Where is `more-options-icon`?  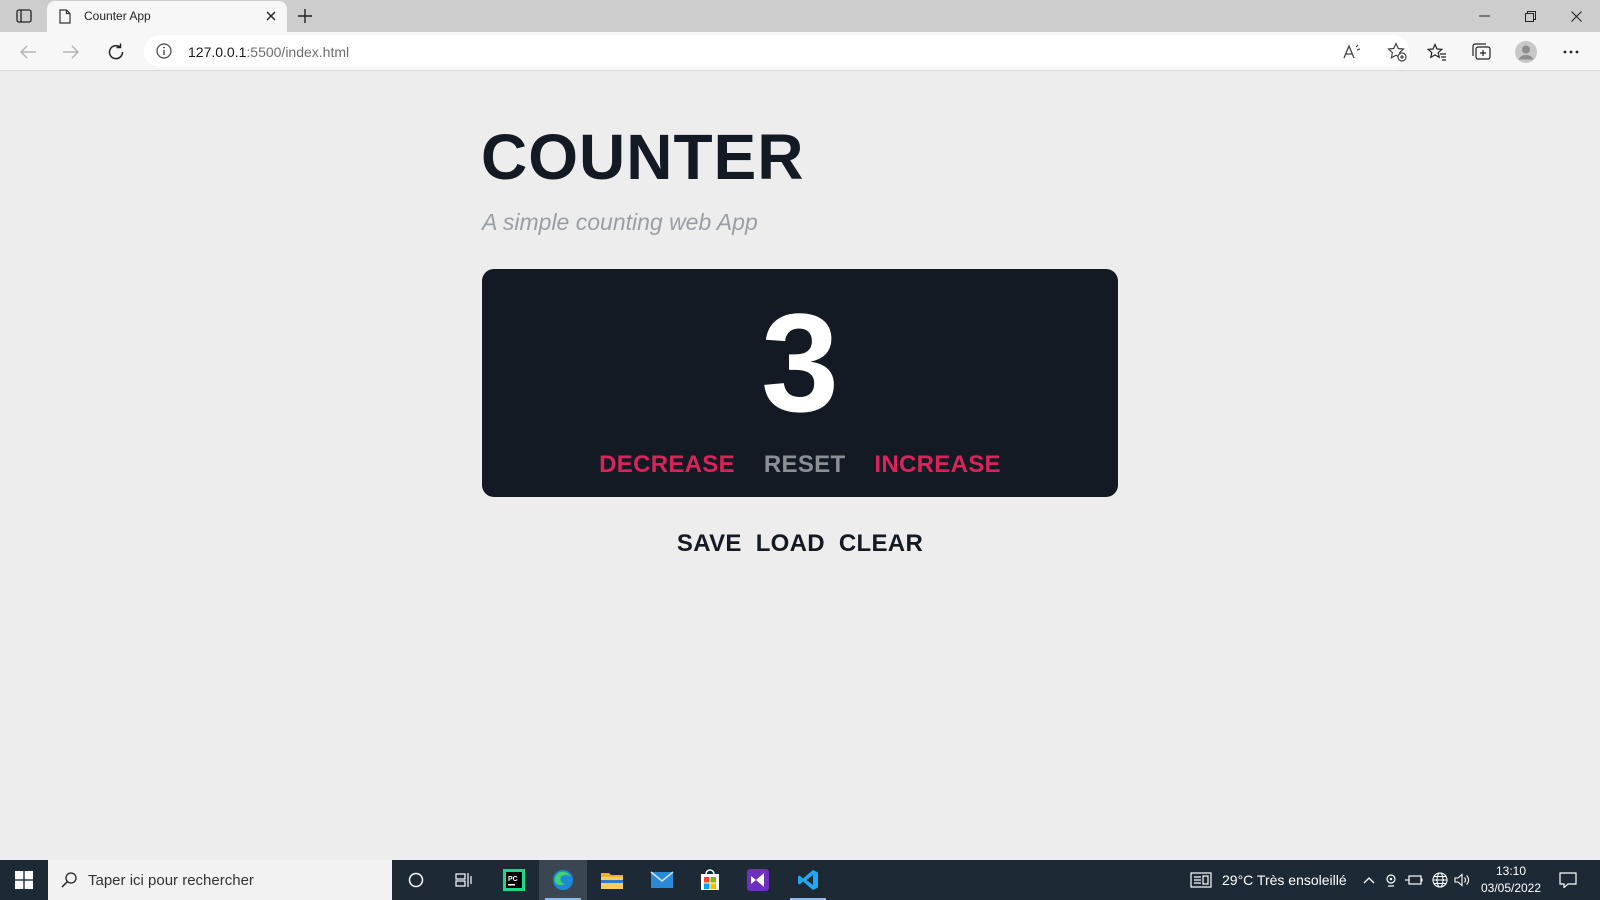
more-options-icon is located at coordinates (1571, 52).